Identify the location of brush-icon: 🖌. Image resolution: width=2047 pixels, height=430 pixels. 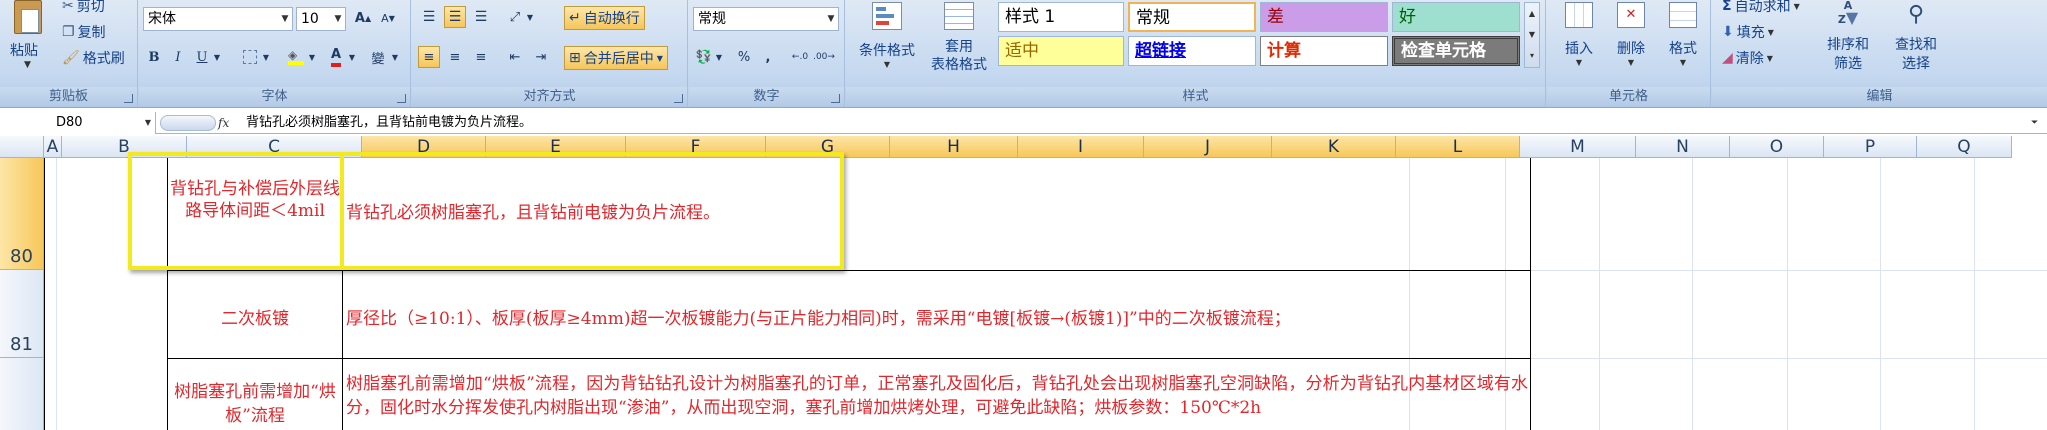
(71, 58).